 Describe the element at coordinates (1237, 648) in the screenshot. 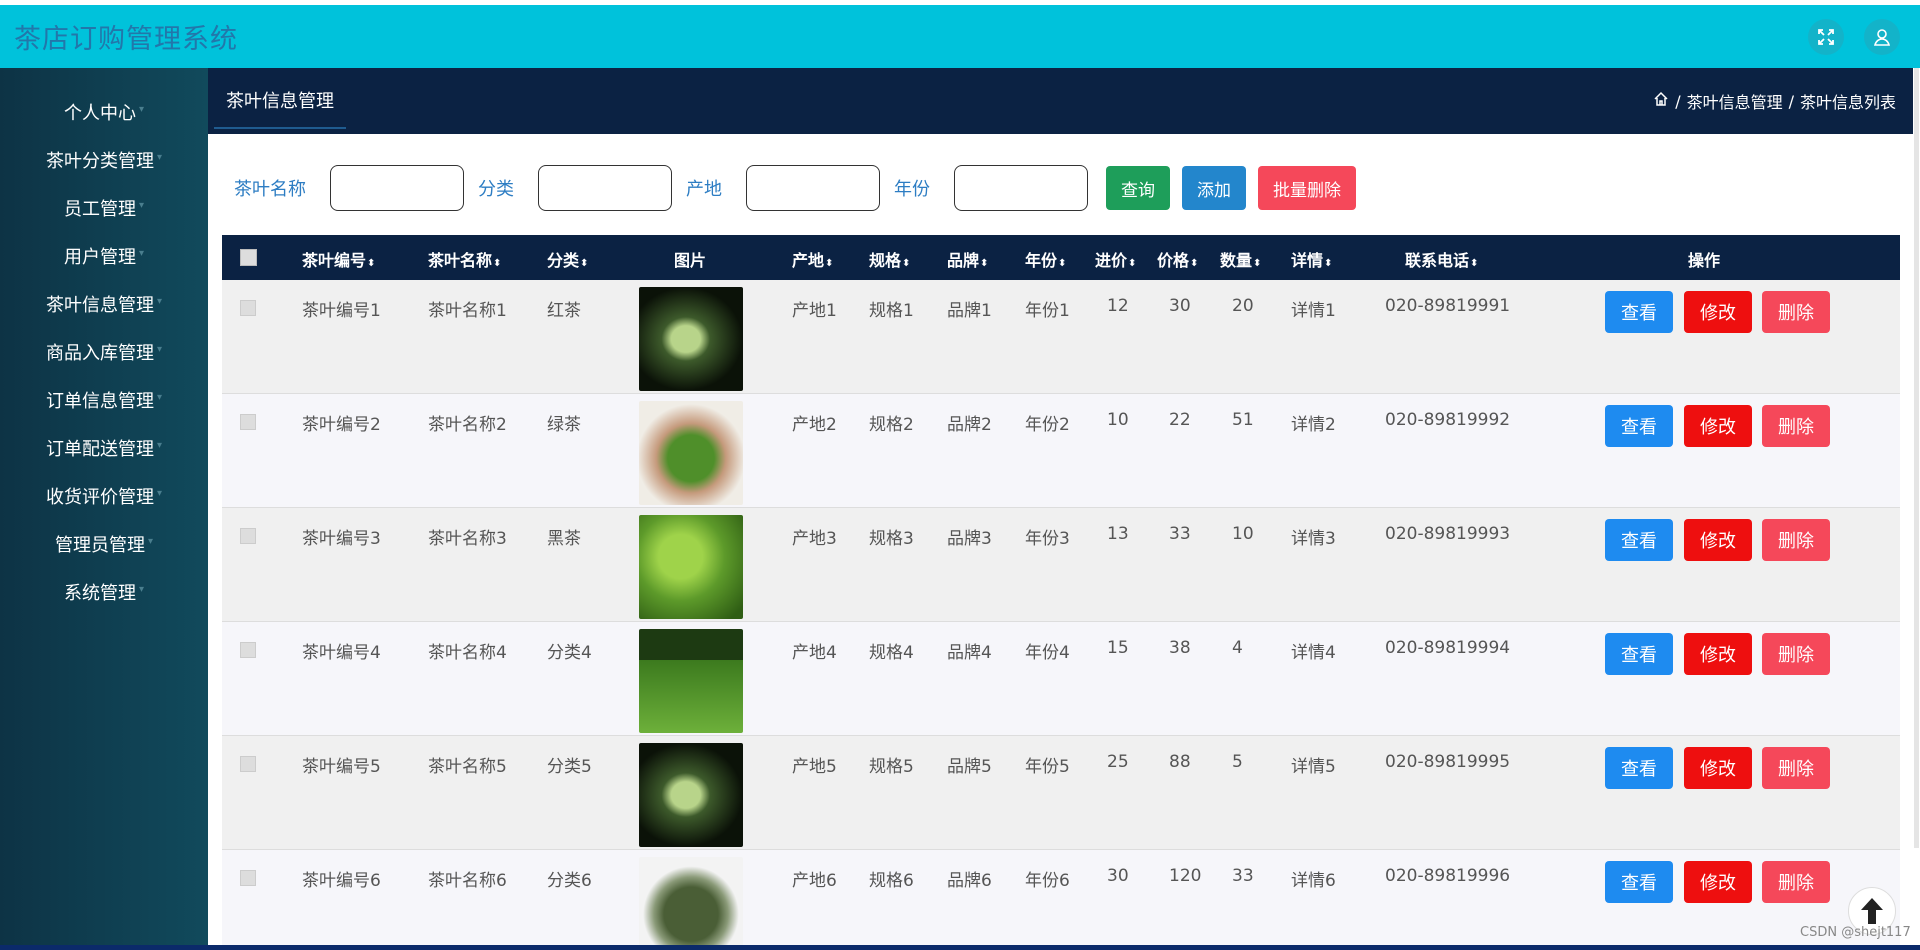

I see `cell-qty: 4` at that location.